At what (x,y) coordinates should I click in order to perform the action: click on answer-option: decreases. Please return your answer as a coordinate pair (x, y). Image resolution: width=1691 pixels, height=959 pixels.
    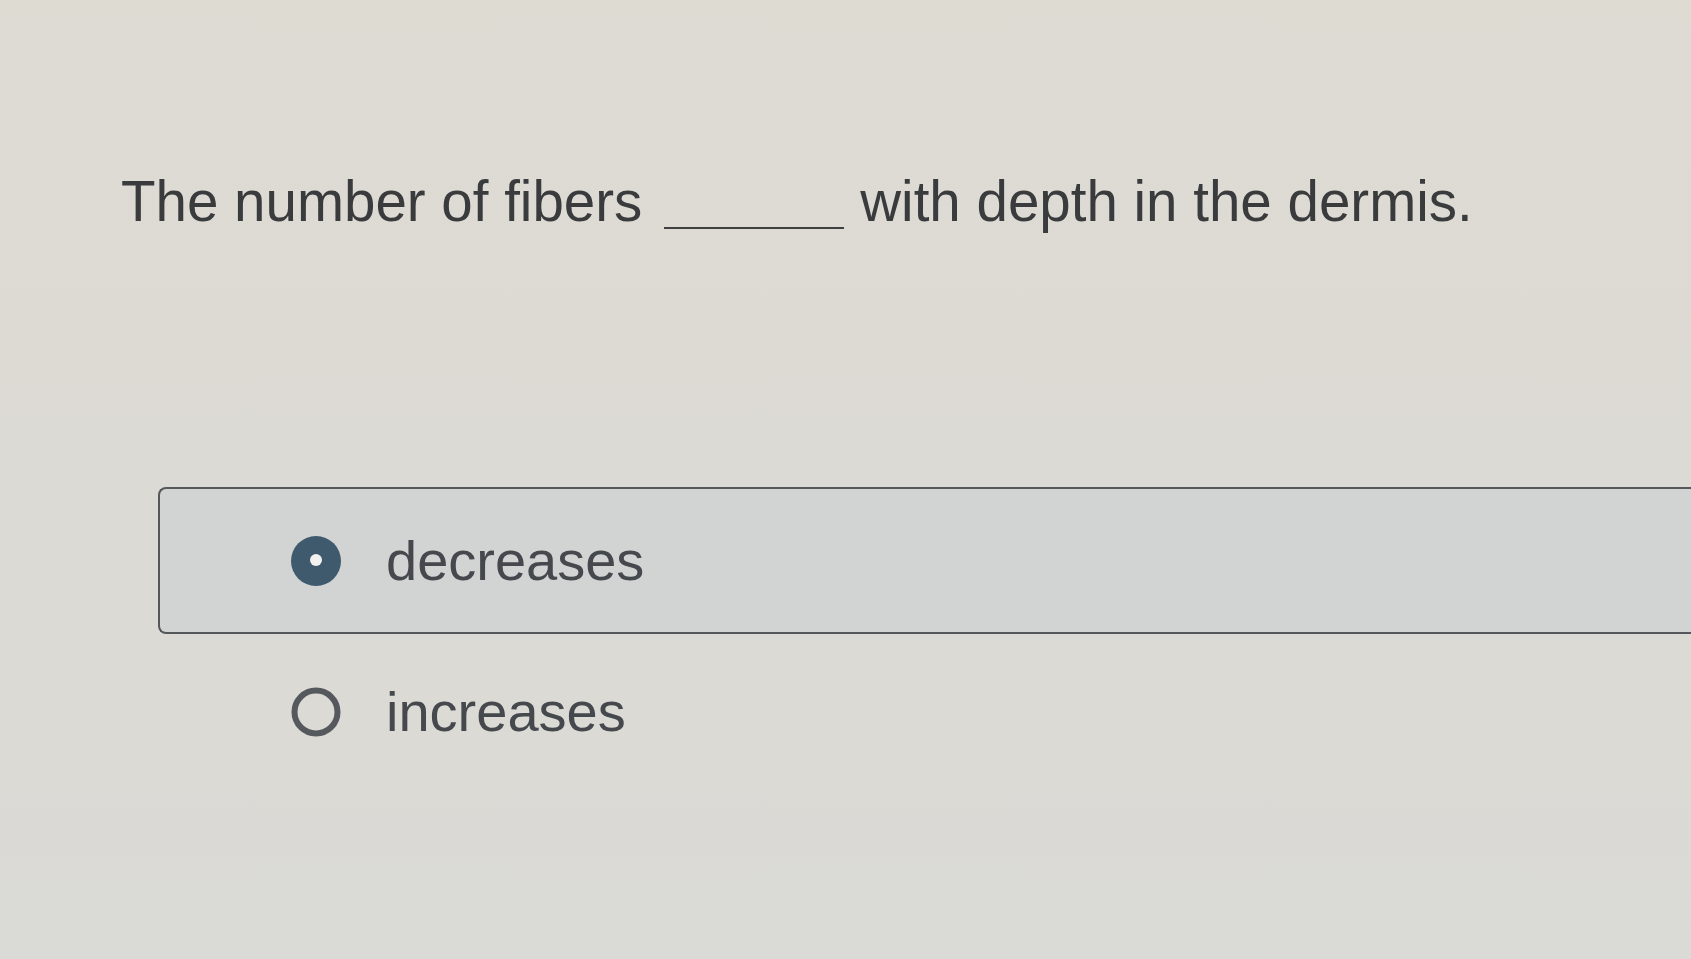
    Looking at the image, I should click on (924, 560).